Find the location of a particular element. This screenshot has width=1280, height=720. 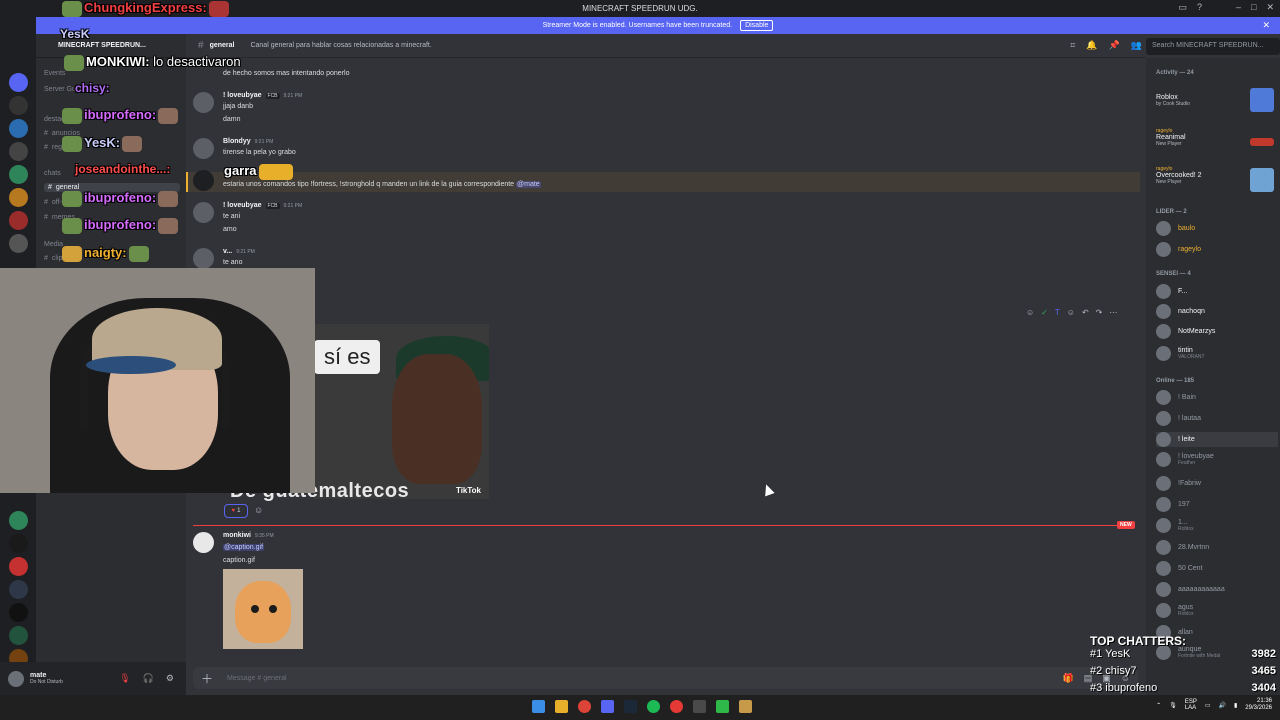

member-item: 1... Roblox is located at coordinates (1175, 525).